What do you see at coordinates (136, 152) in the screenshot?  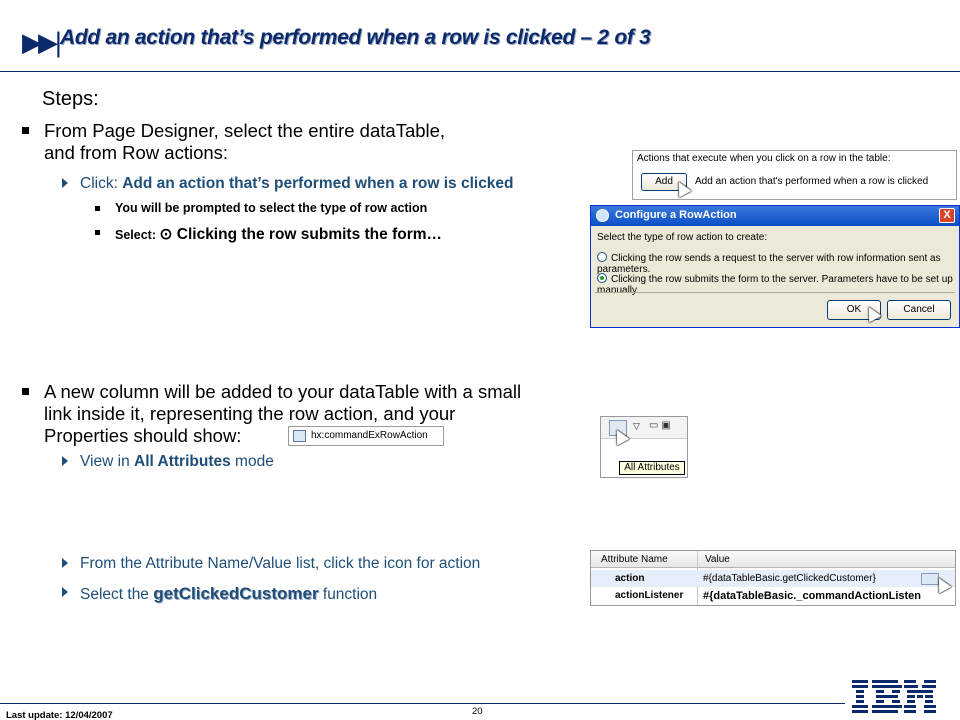 I see `bullet-1-line-2: and from Row actions:` at bounding box center [136, 152].